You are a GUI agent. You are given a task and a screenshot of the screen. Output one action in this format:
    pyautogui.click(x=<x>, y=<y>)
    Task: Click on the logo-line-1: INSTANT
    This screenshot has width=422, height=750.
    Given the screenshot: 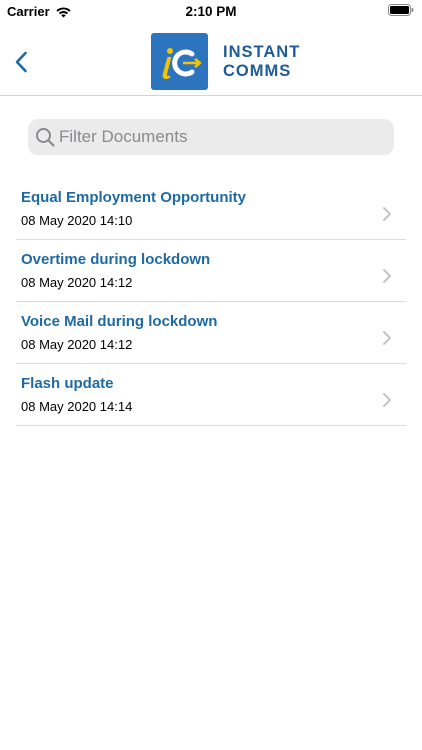 What is the action you would take?
    pyautogui.click(x=262, y=51)
    